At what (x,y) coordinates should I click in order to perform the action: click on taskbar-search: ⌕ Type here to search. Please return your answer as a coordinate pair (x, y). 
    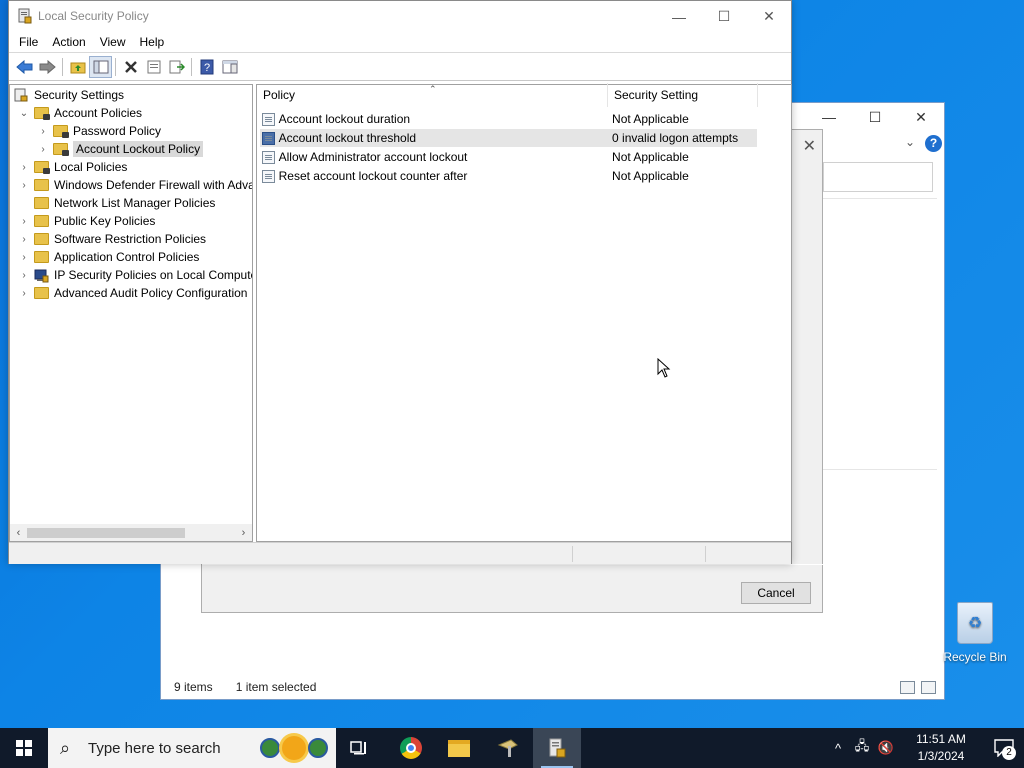
    Looking at the image, I should click on (192, 748).